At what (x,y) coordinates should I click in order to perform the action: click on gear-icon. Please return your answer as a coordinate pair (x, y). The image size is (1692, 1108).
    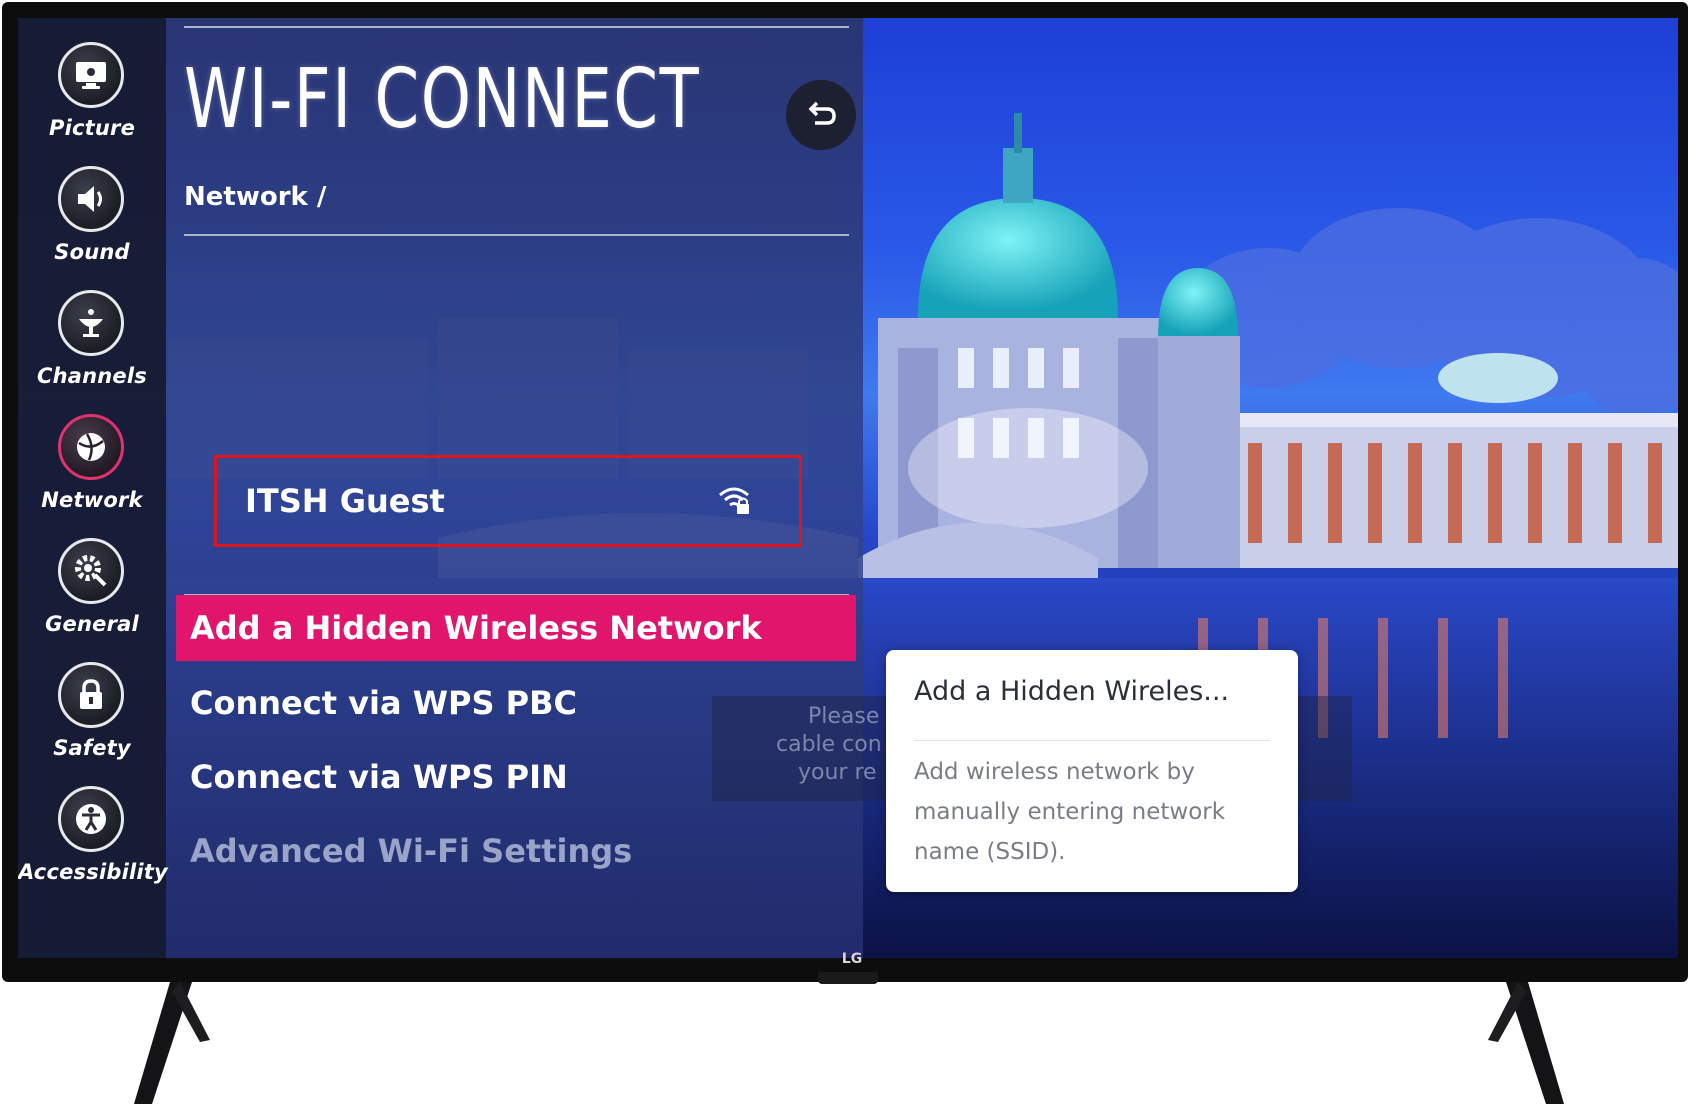
    Looking at the image, I should click on (91, 571).